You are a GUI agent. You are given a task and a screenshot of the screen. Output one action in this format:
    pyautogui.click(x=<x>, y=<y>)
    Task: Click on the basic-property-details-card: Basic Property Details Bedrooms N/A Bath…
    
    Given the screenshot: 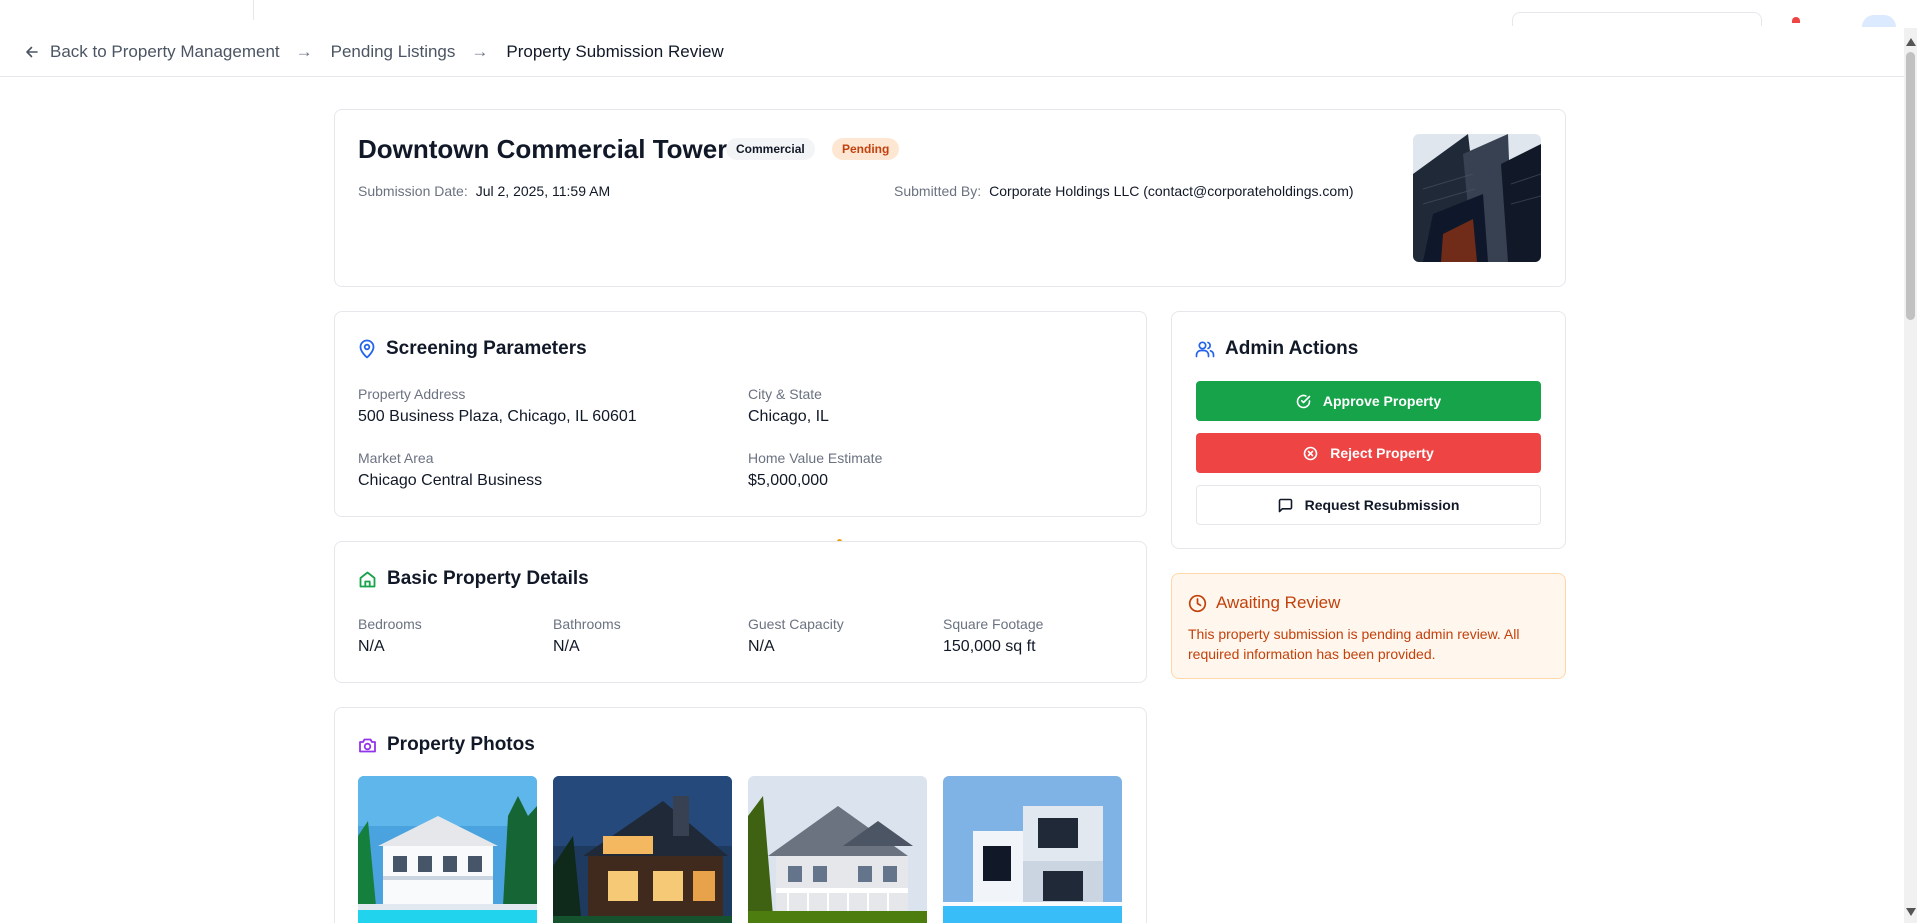 What is the action you would take?
    pyautogui.click(x=740, y=612)
    